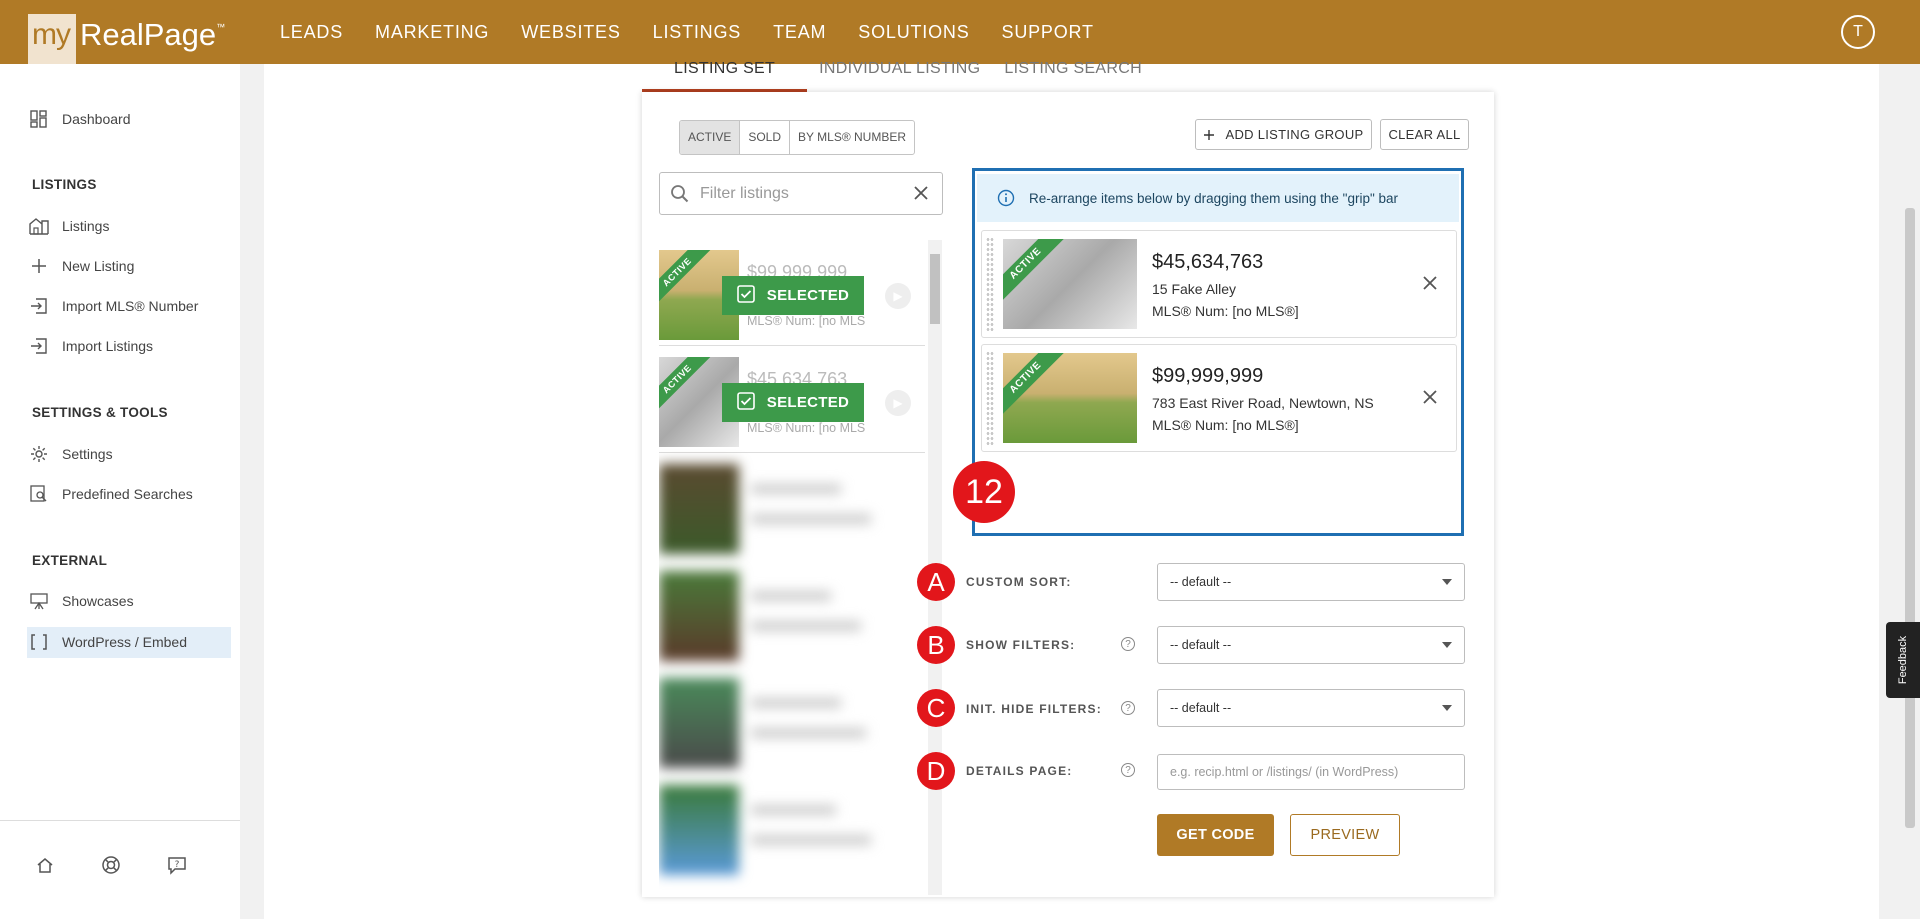  What do you see at coordinates (1225, 425) in the screenshot?
I see `listing-mls: MLS® Num: [no MLS®]` at bounding box center [1225, 425].